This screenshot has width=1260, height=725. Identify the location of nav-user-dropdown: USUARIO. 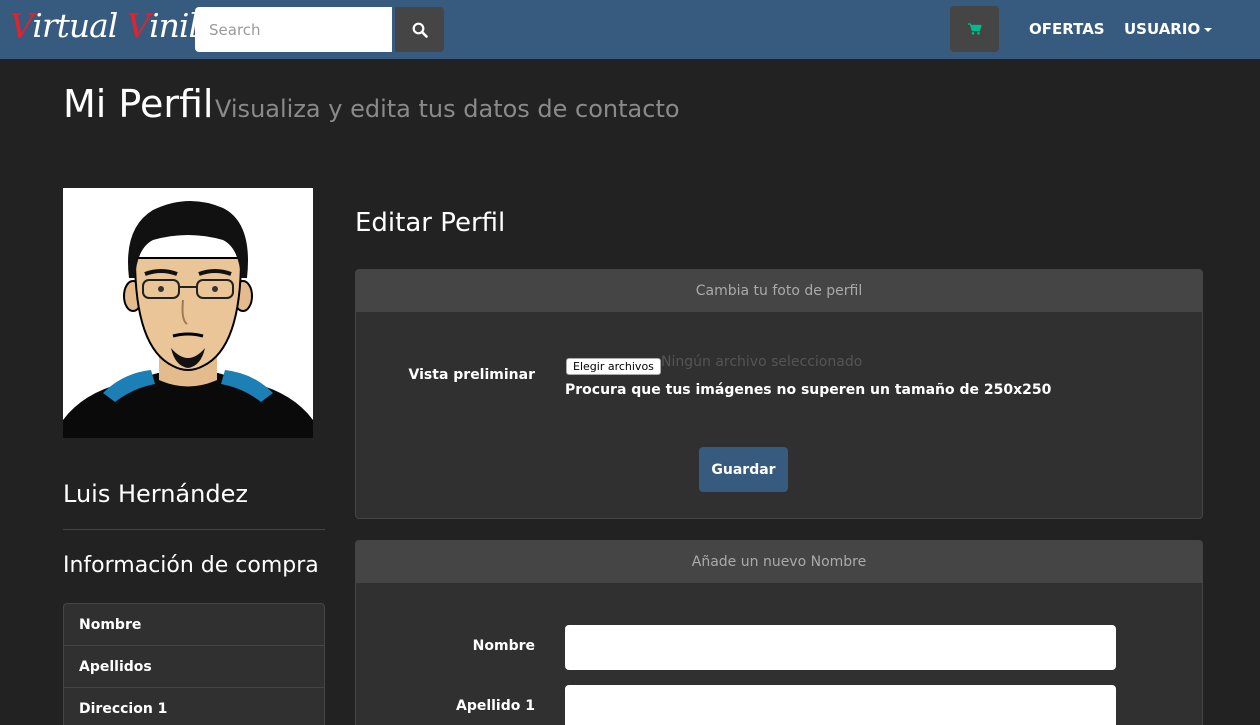
(1168, 29).